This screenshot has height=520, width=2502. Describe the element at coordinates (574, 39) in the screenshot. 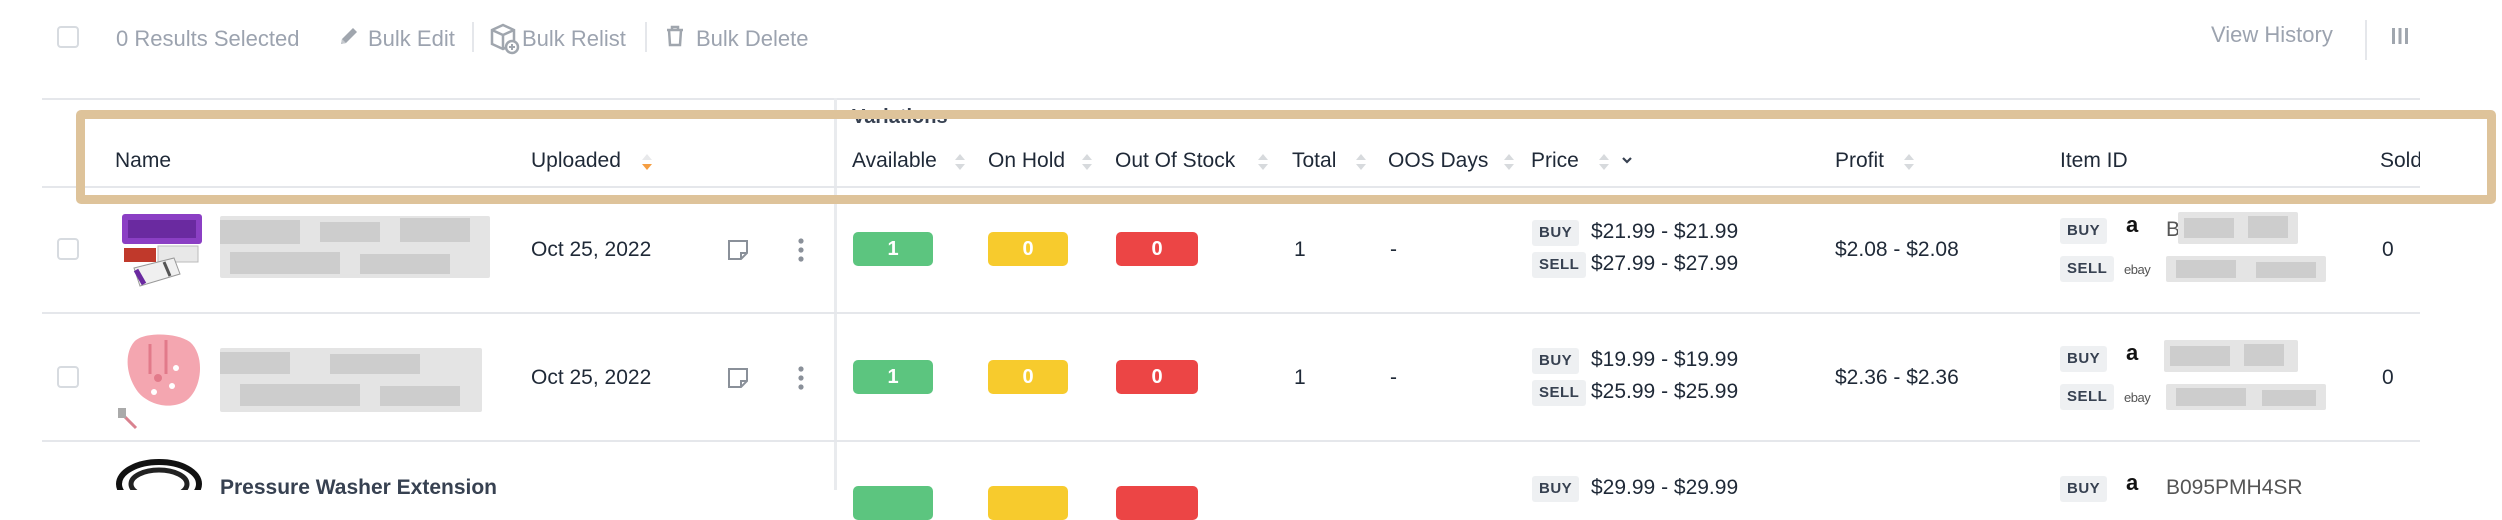

I see `bulk-relist-button: Bulk Relist` at that location.